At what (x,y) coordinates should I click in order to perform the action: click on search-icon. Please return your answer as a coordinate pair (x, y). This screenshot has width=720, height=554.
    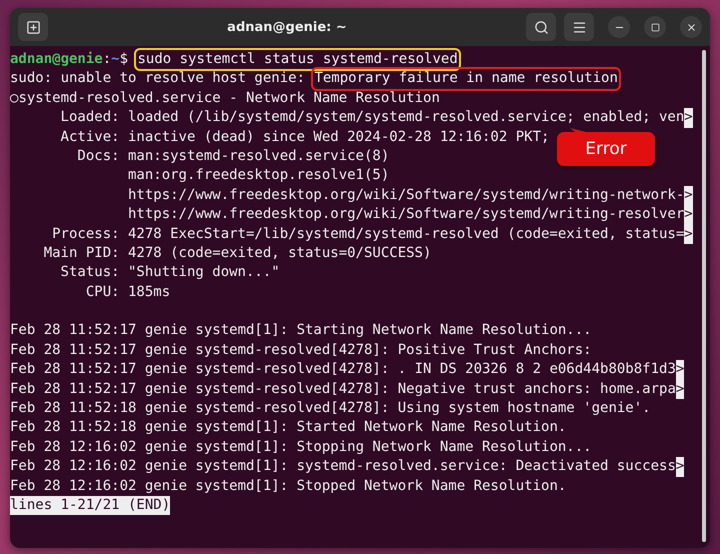
    Looking at the image, I should click on (541, 27).